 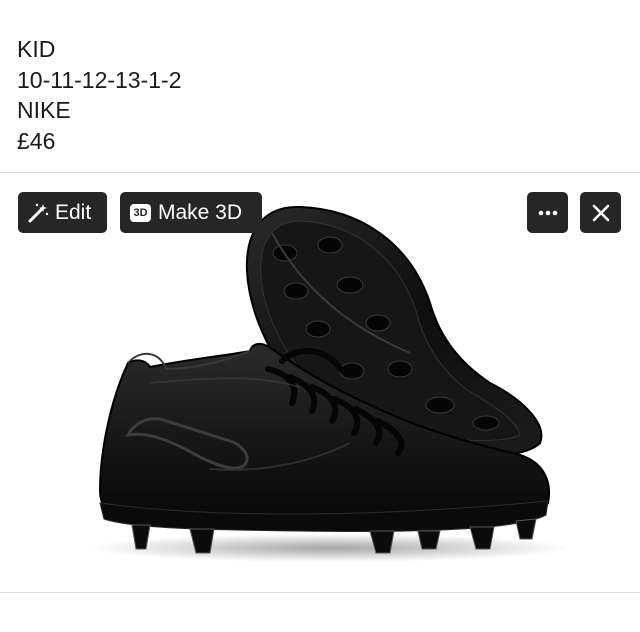 I want to click on edit-button: Edit, so click(x=62, y=212).